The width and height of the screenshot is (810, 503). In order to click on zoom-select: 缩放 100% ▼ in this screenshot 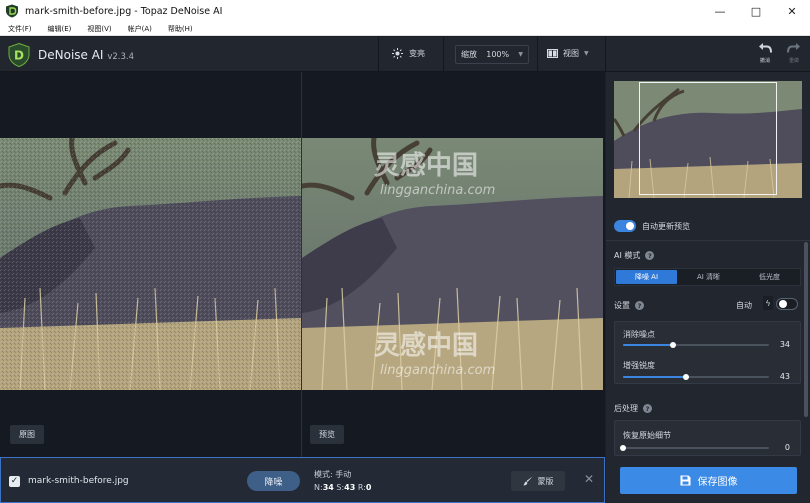, I will do `click(492, 54)`.